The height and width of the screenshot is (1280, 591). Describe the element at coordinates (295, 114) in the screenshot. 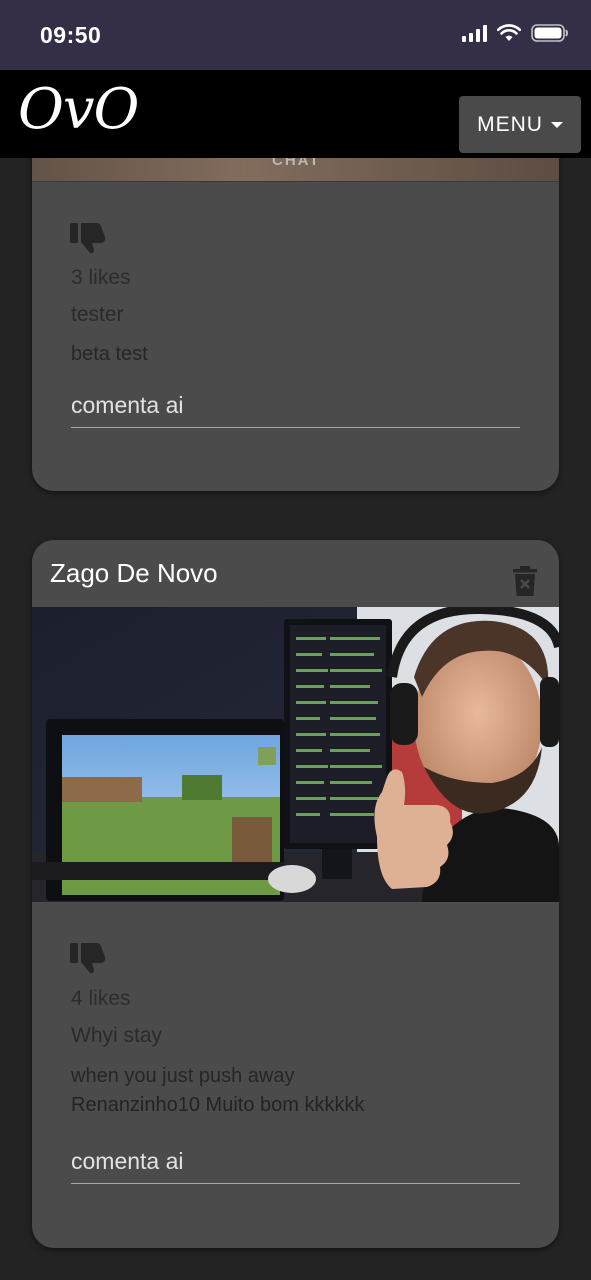

I see `navbar: OvO MENU` at that location.